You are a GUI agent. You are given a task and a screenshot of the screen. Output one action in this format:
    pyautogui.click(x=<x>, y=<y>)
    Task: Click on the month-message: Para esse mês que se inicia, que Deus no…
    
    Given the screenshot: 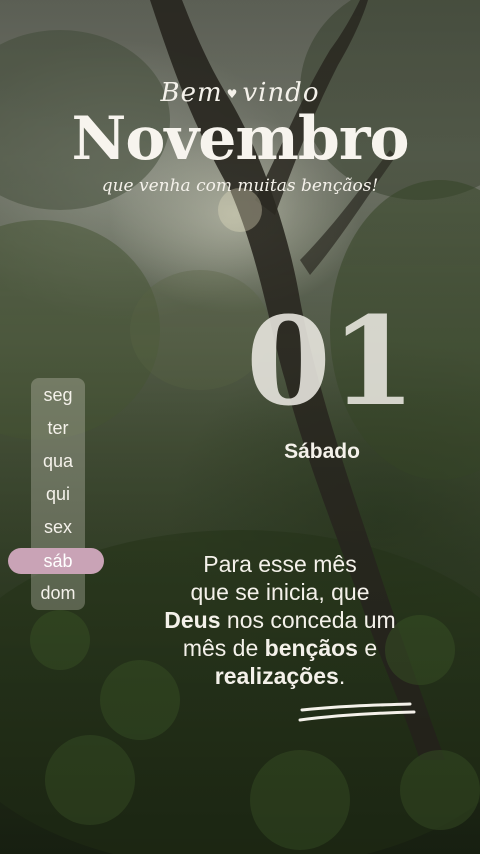 What is the action you would take?
    pyautogui.click(x=280, y=620)
    